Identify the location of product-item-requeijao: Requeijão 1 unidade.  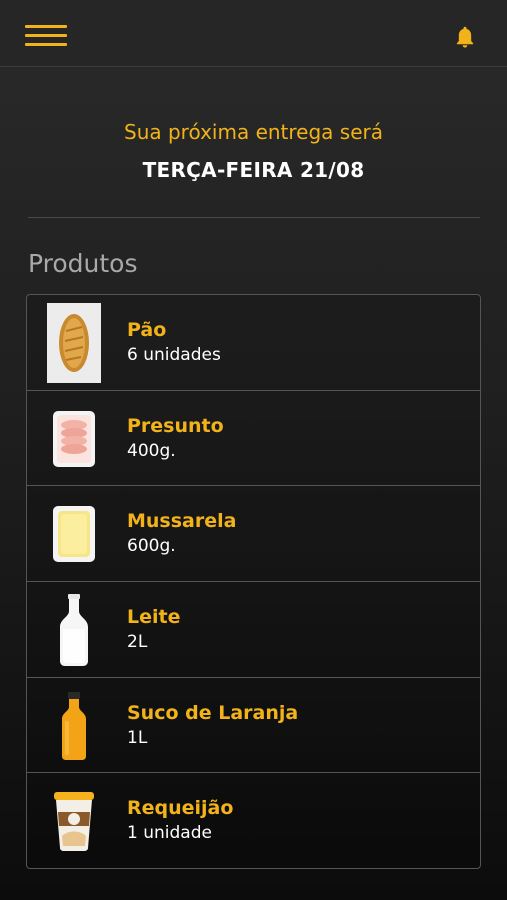
(253, 821).